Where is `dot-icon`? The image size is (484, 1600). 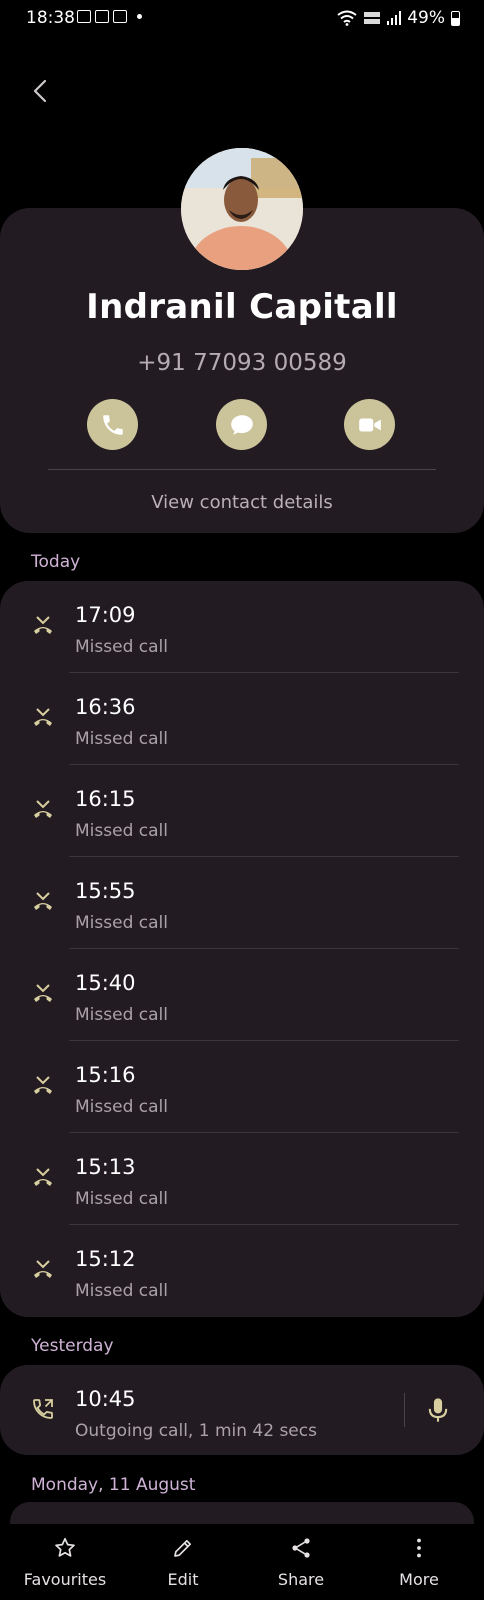 dot-icon is located at coordinates (139, 16).